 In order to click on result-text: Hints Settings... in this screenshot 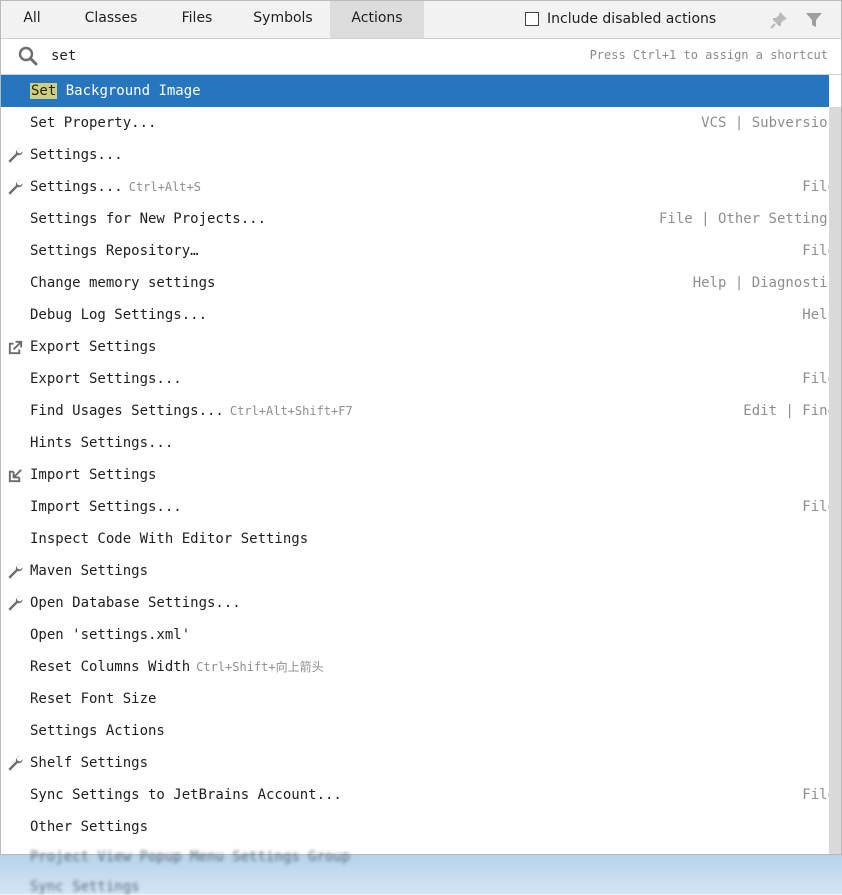, I will do `click(102, 443)`.